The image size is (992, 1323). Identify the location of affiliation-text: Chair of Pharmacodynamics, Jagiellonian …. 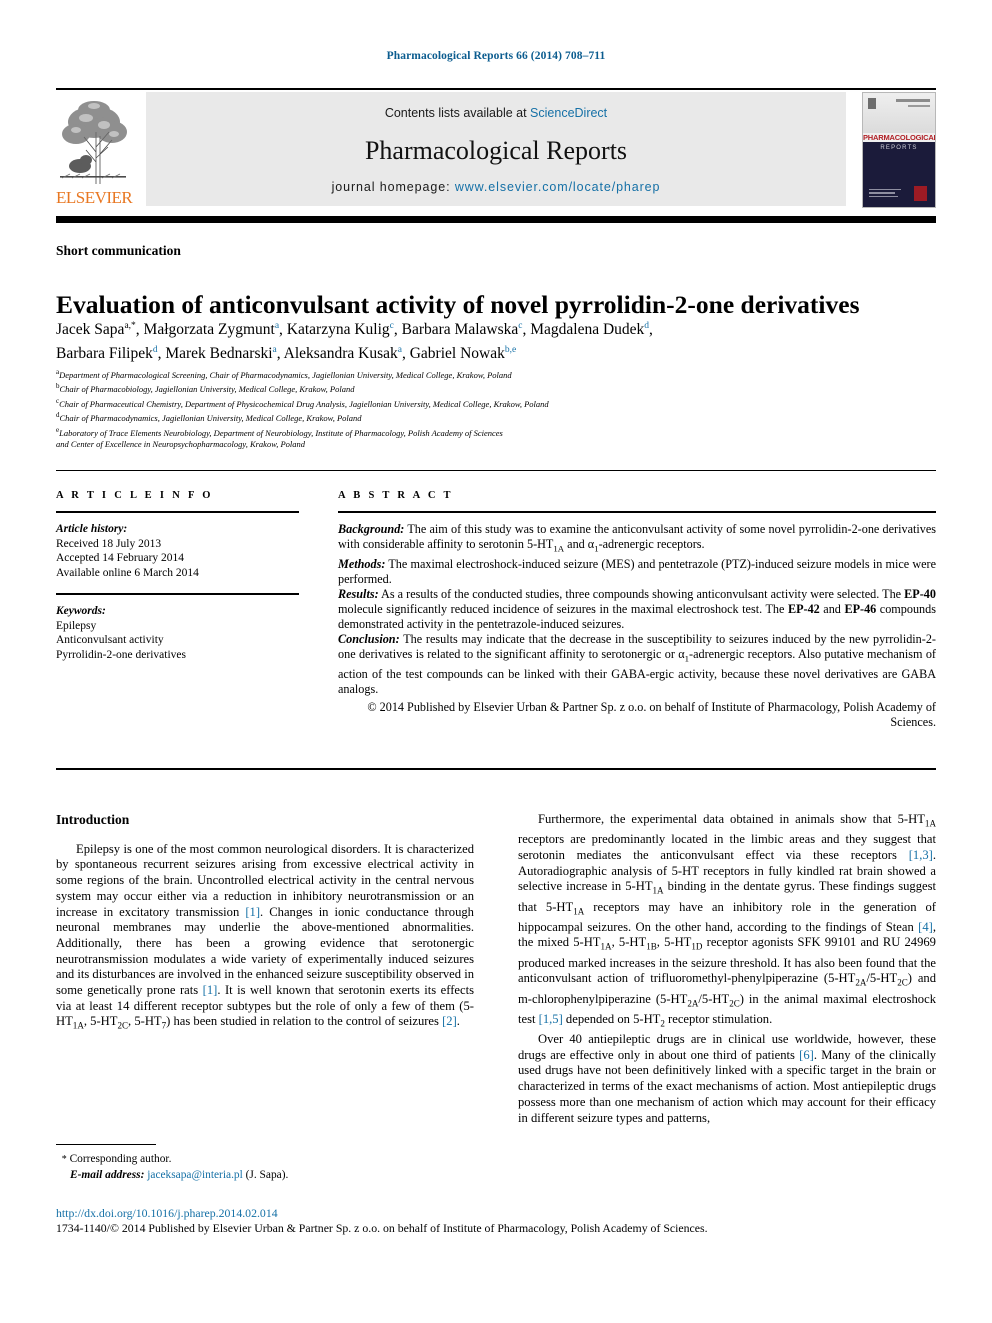
(210, 418).